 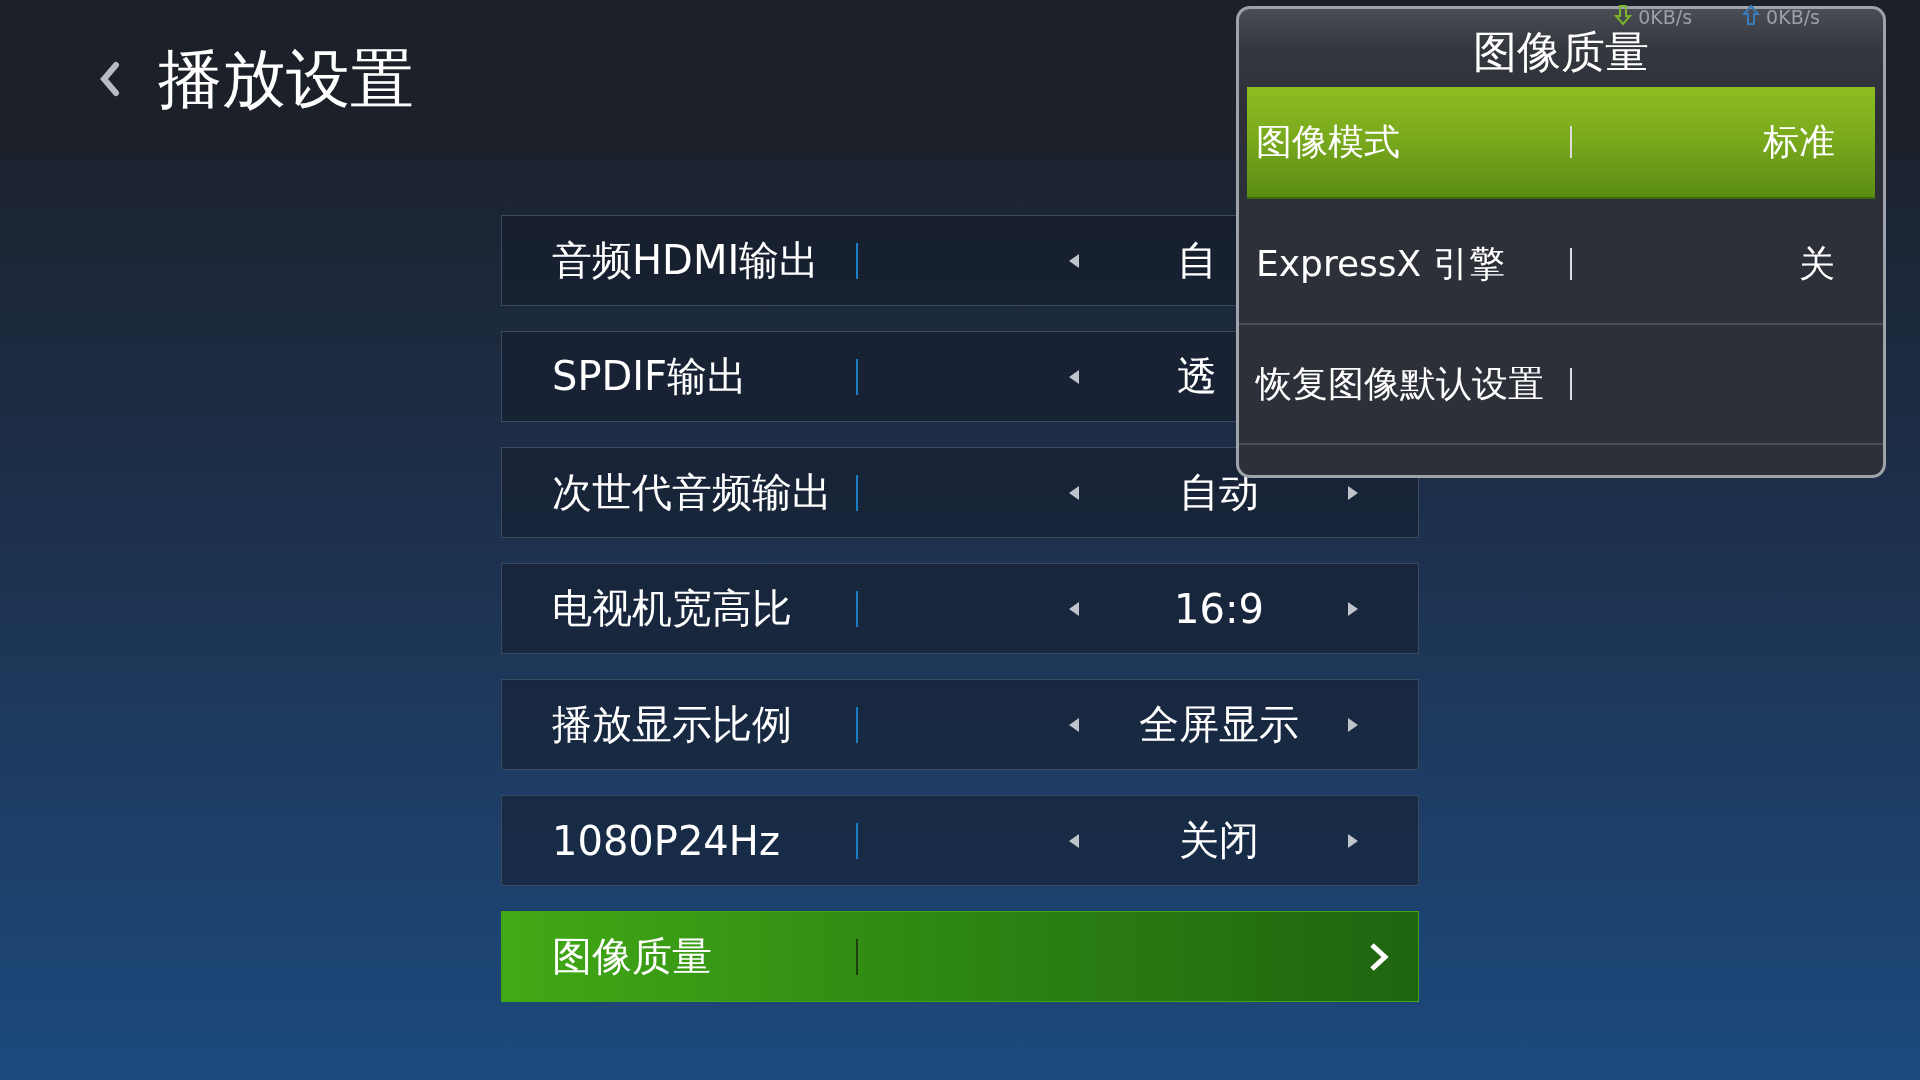 What do you see at coordinates (1197, 376) in the screenshot?
I see `setting-value: 透` at bounding box center [1197, 376].